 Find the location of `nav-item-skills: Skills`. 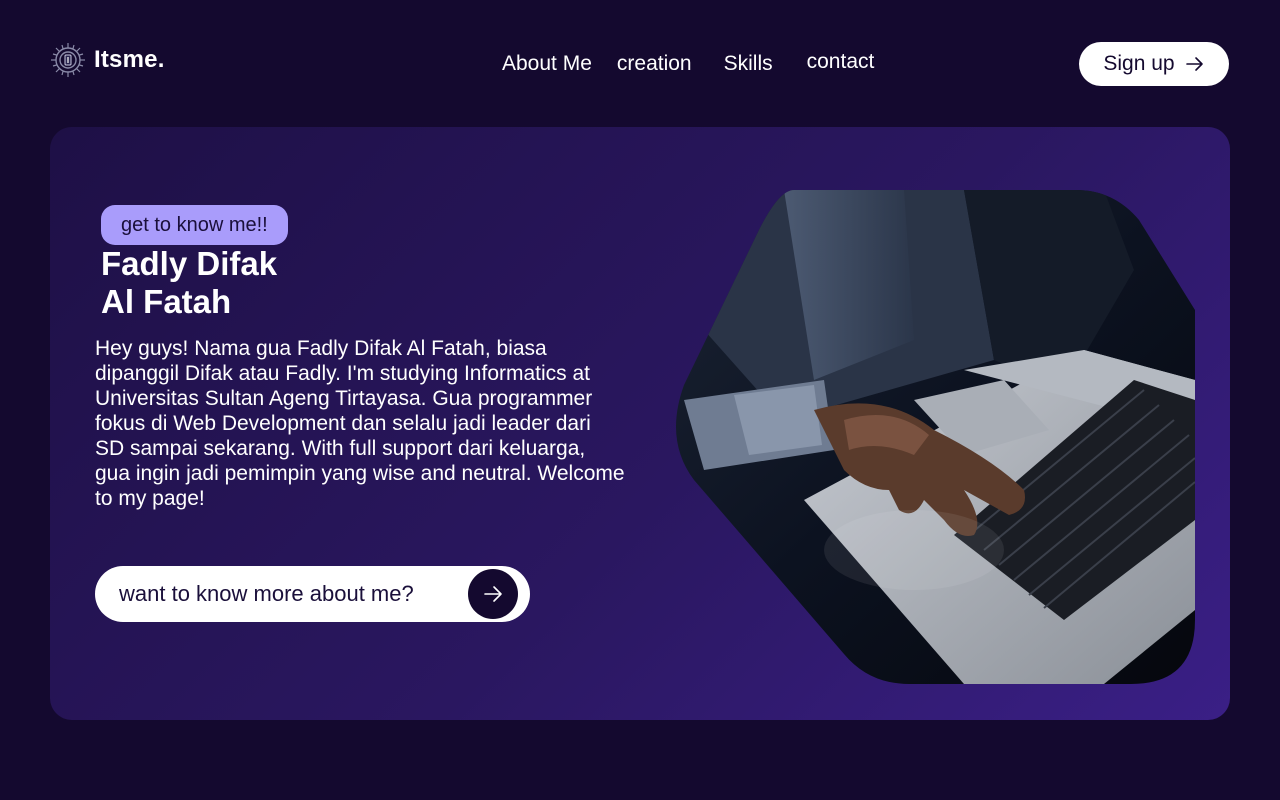

nav-item-skills: Skills is located at coordinates (748, 64).